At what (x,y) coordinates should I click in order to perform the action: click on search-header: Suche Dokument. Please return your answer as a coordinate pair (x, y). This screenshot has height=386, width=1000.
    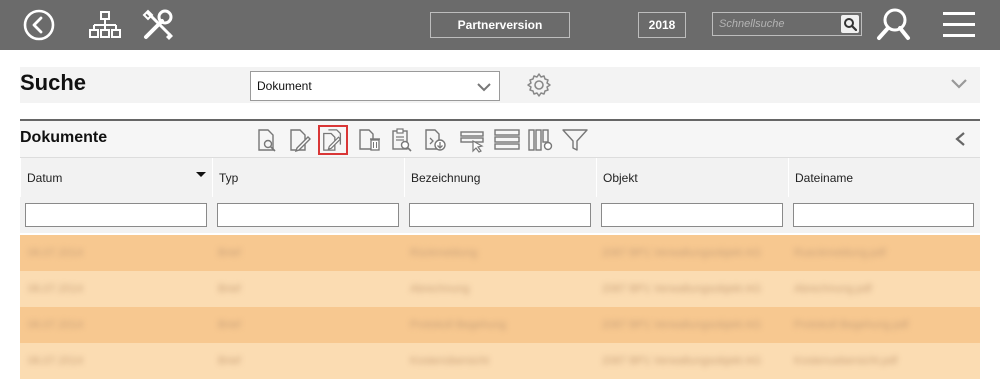
    Looking at the image, I should click on (500, 85).